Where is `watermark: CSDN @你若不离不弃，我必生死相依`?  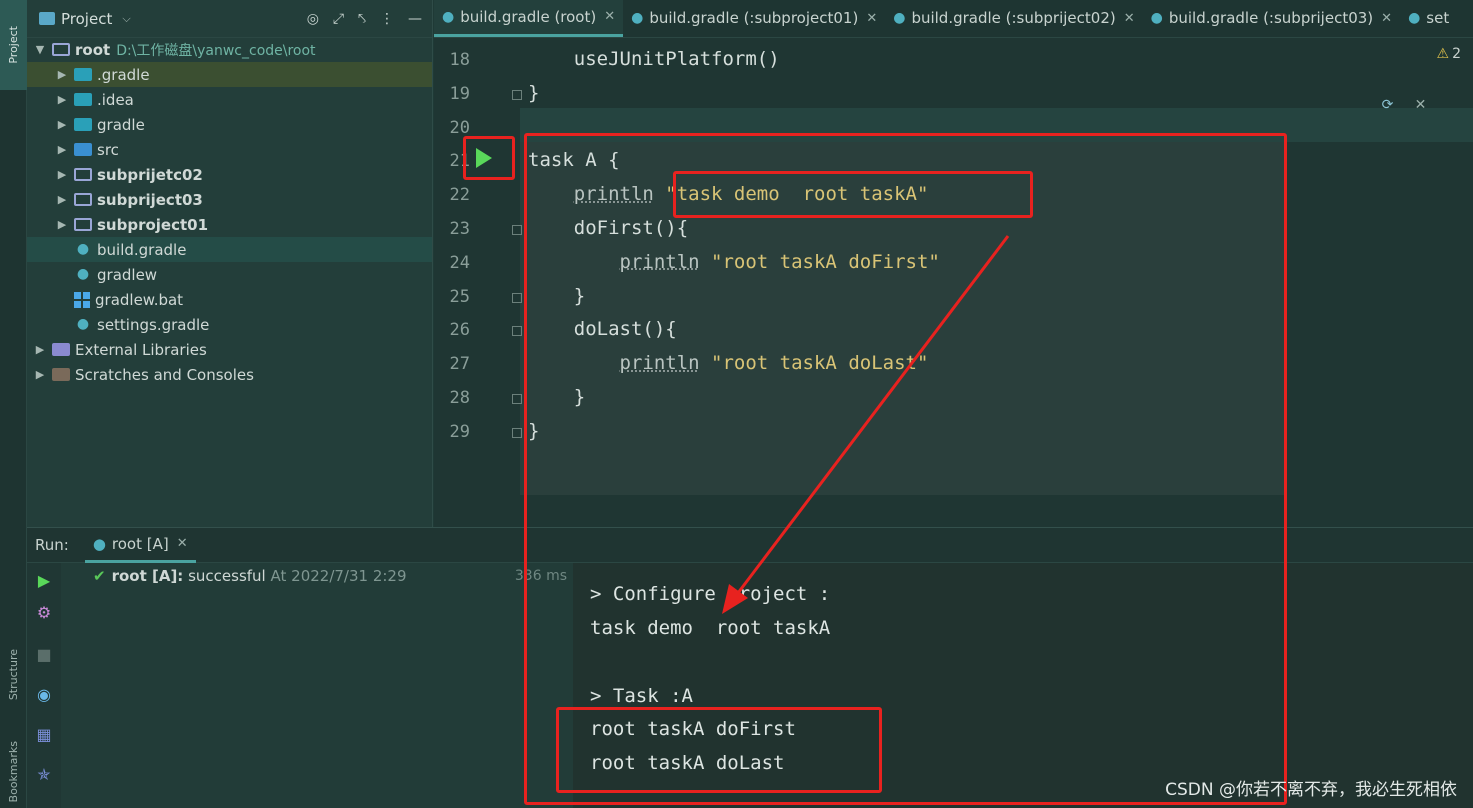
watermark: CSDN @你若不离不弃，我必生死相依 is located at coordinates (1311, 790).